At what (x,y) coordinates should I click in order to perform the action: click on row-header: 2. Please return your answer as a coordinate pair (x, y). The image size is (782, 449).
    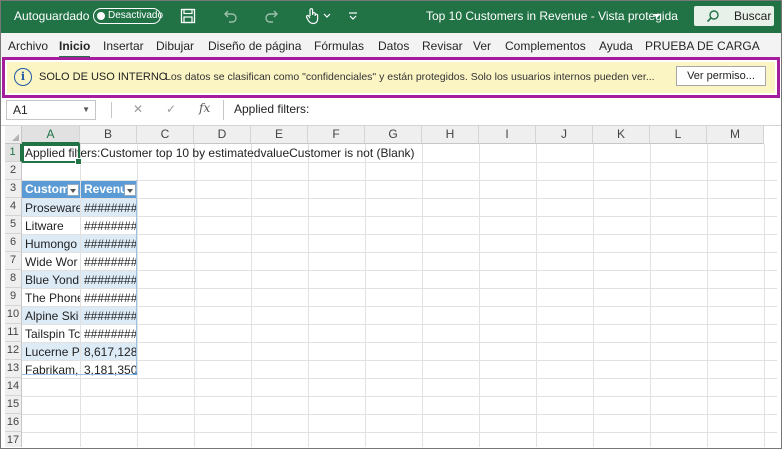
    Looking at the image, I should click on (13, 171).